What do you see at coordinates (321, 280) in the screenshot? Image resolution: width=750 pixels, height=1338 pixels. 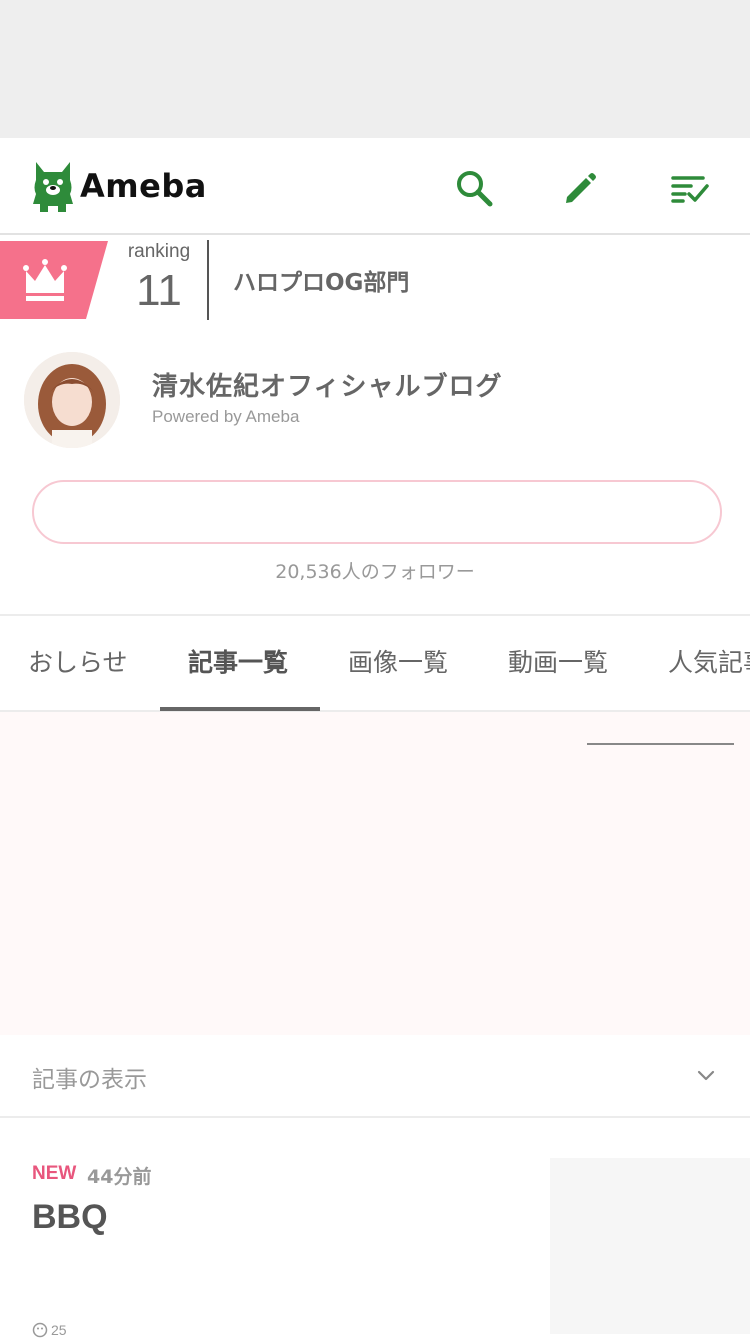 I see `ranking-category: ハロプロOG部門` at bounding box center [321, 280].